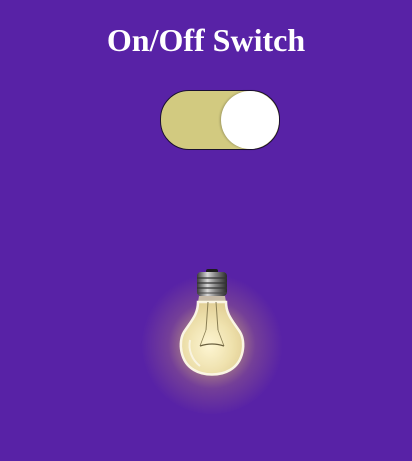 The image size is (412, 461). I want to click on on-off-toggle, so click(220, 120).